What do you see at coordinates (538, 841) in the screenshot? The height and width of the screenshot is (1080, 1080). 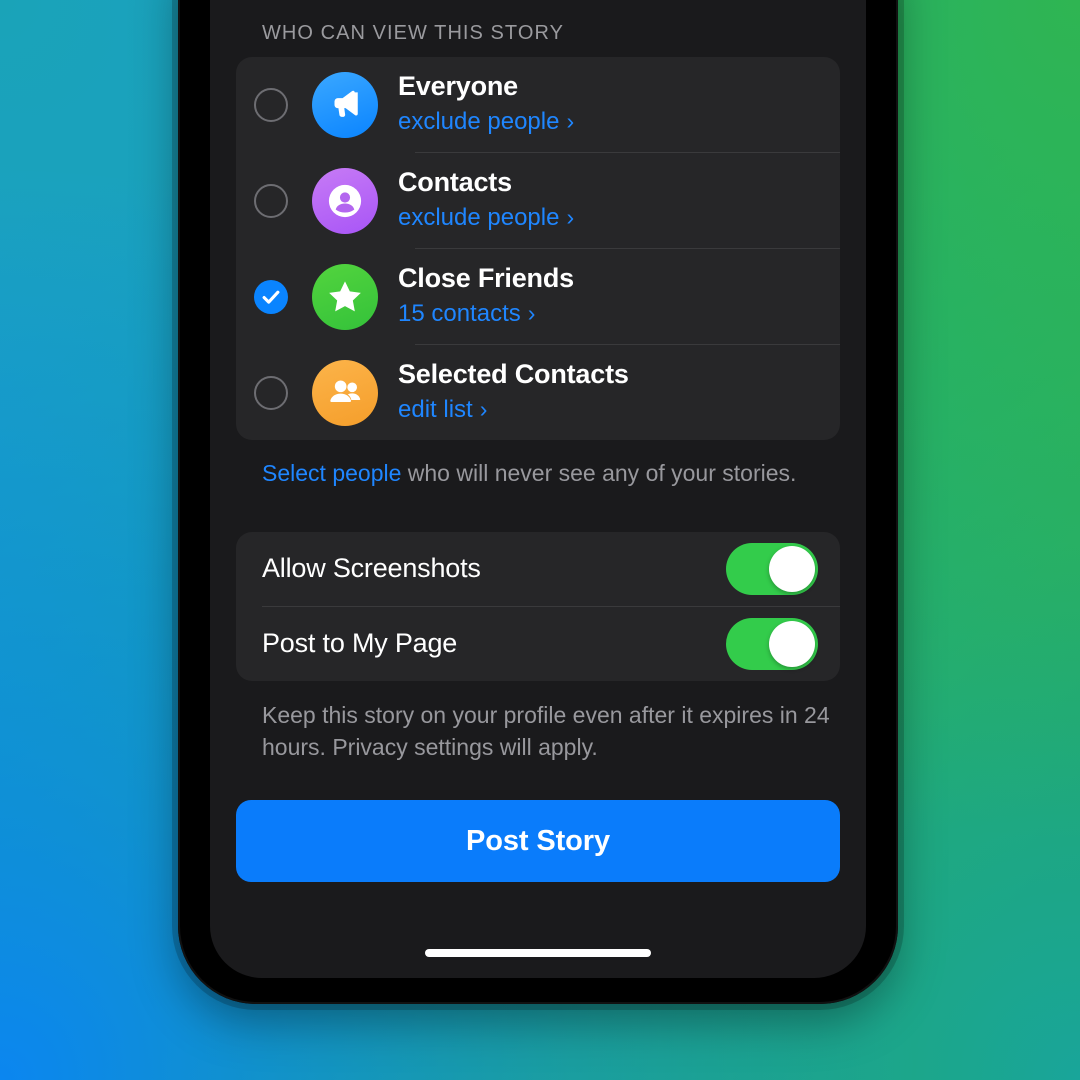 I see `post-story-button: Post Story` at bounding box center [538, 841].